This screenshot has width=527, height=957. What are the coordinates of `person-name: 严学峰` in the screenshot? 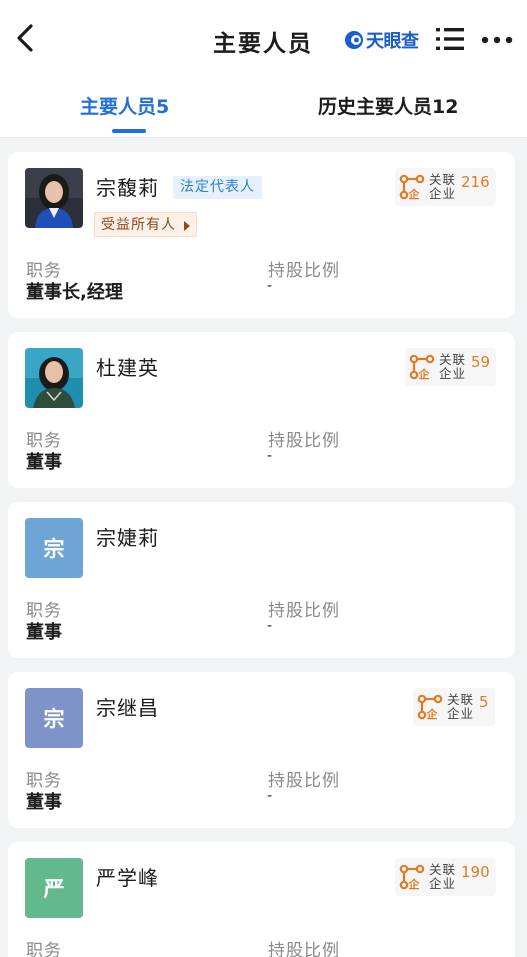 It's located at (127, 876).